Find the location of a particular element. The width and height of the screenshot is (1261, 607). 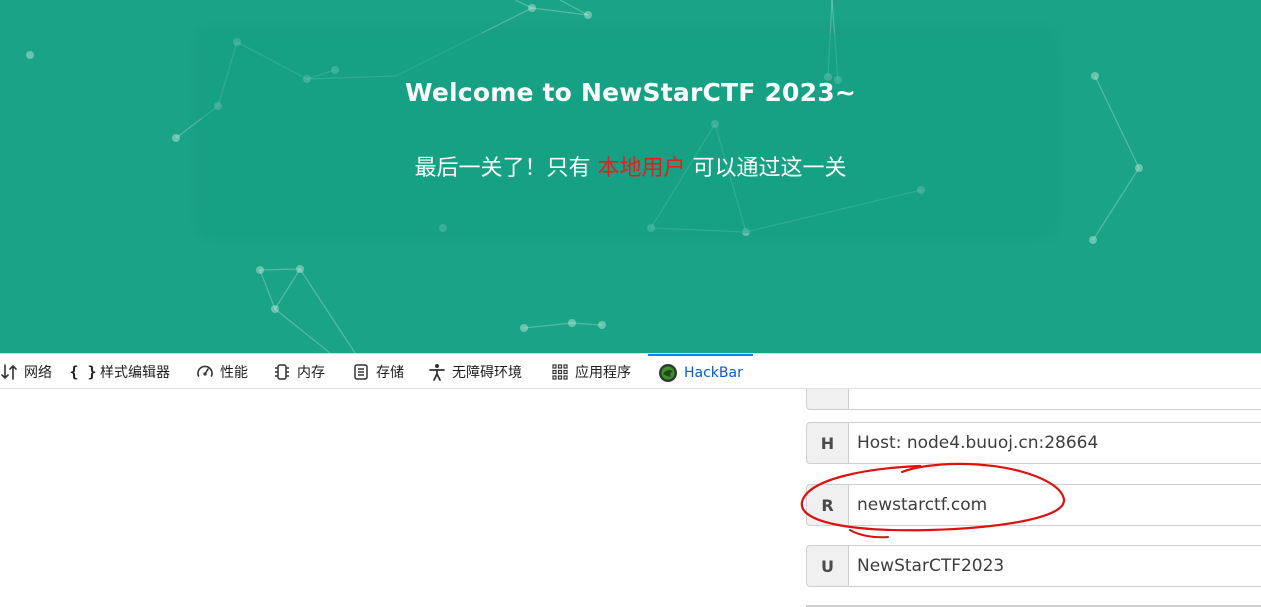

tab-memory: 内存 is located at coordinates (299, 371).